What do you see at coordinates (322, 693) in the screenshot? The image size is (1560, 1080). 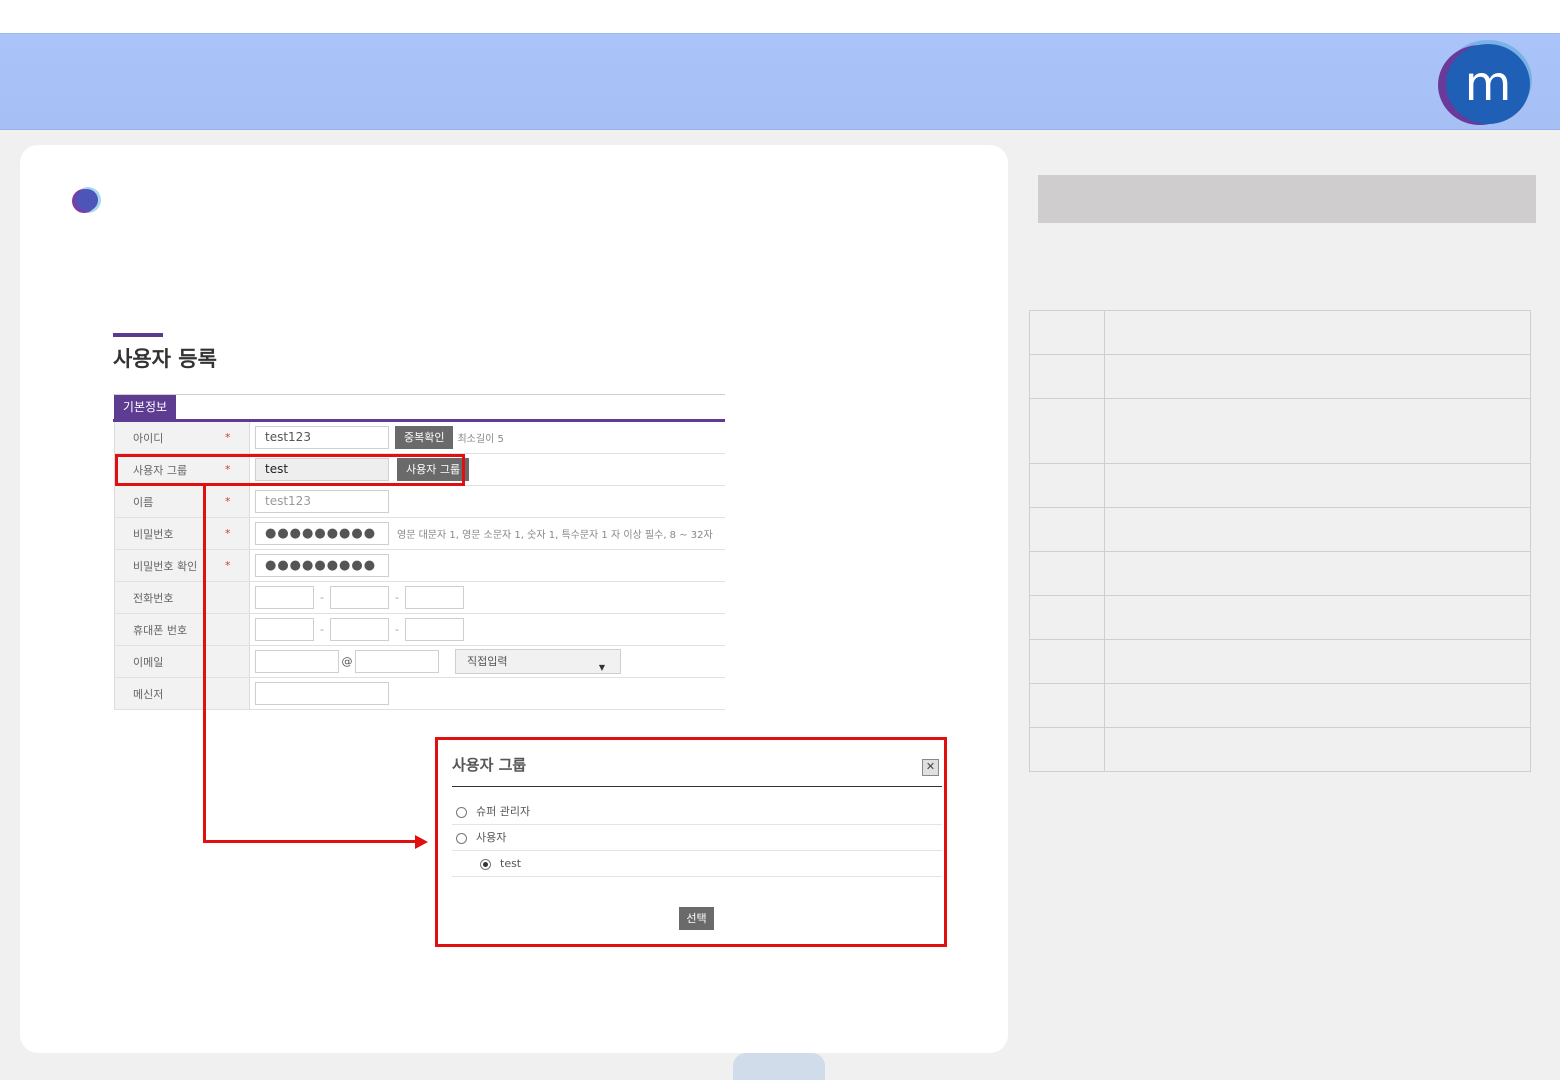 I see `messenger-input` at bounding box center [322, 693].